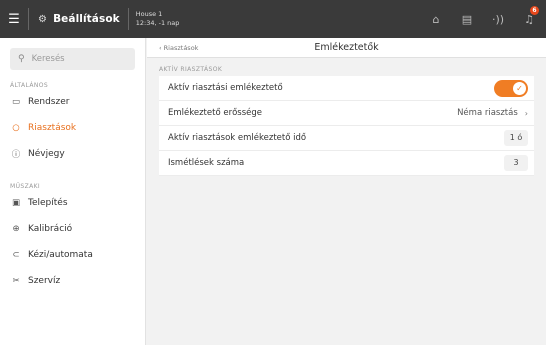 This screenshot has width=546, height=345. Describe the element at coordinates (72, 102) in the screenshot. I see `sidebar-item-rendszer: ▭ Rendszer` at that location.